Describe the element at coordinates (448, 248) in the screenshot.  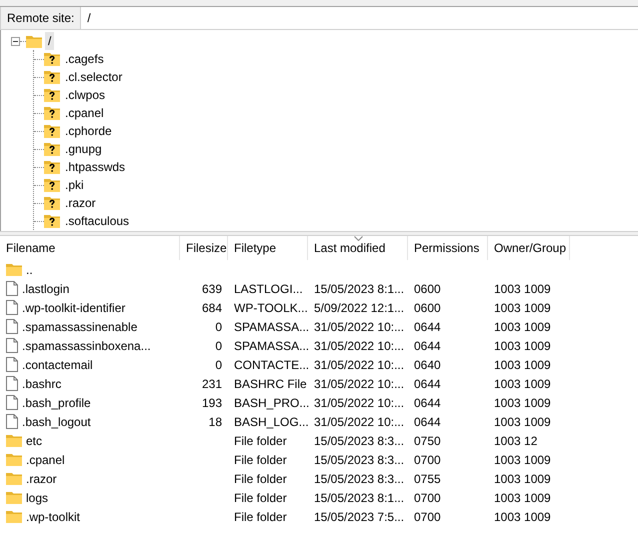
I see `column-header: Permissions` at that location.